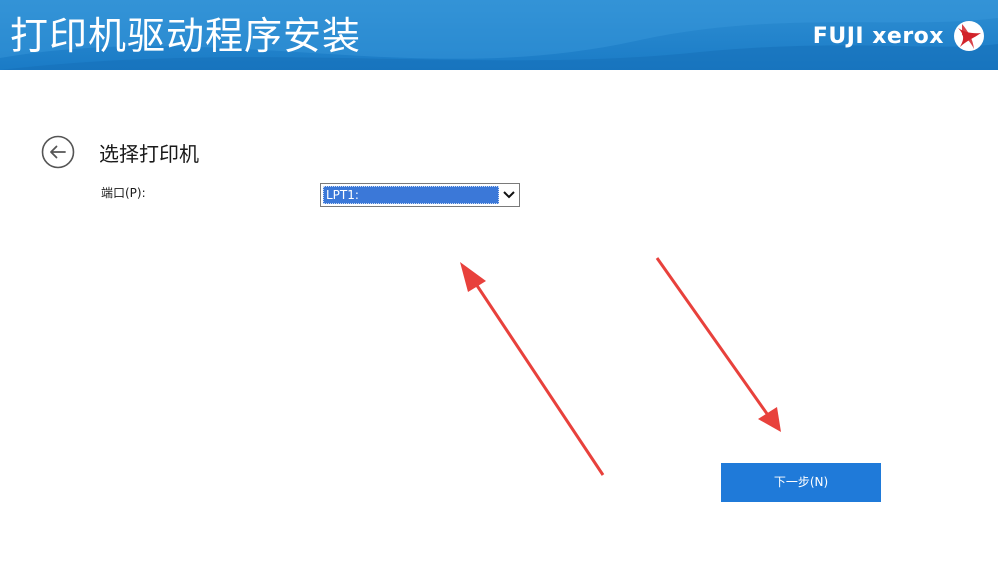 The height and width of the screenshot is (572, 998). I want to click on brand: FUJI xerox, so click(899, 36).